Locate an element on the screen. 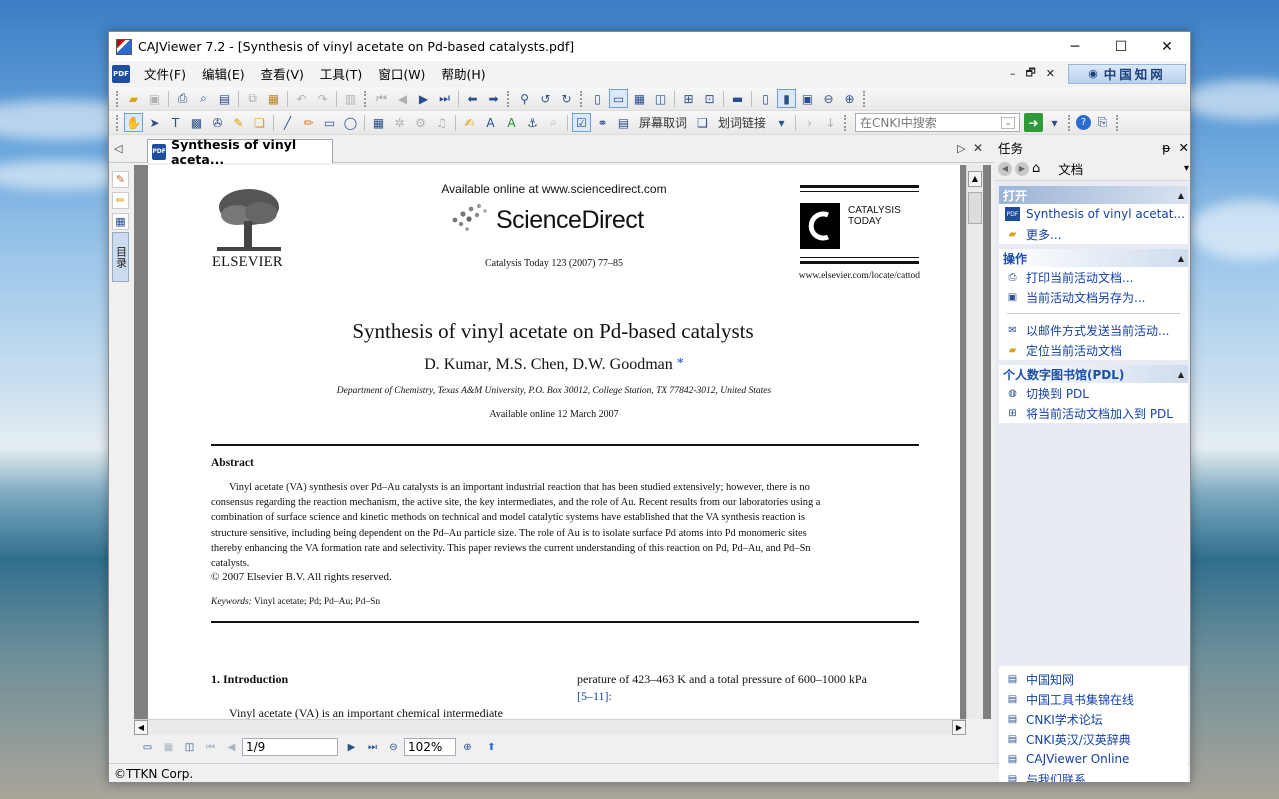 The height and width of the screenshot is (799, 1279). switch-to-pdl-link: ◍ 切换到 PDL is located at coordinates (1093, 393).